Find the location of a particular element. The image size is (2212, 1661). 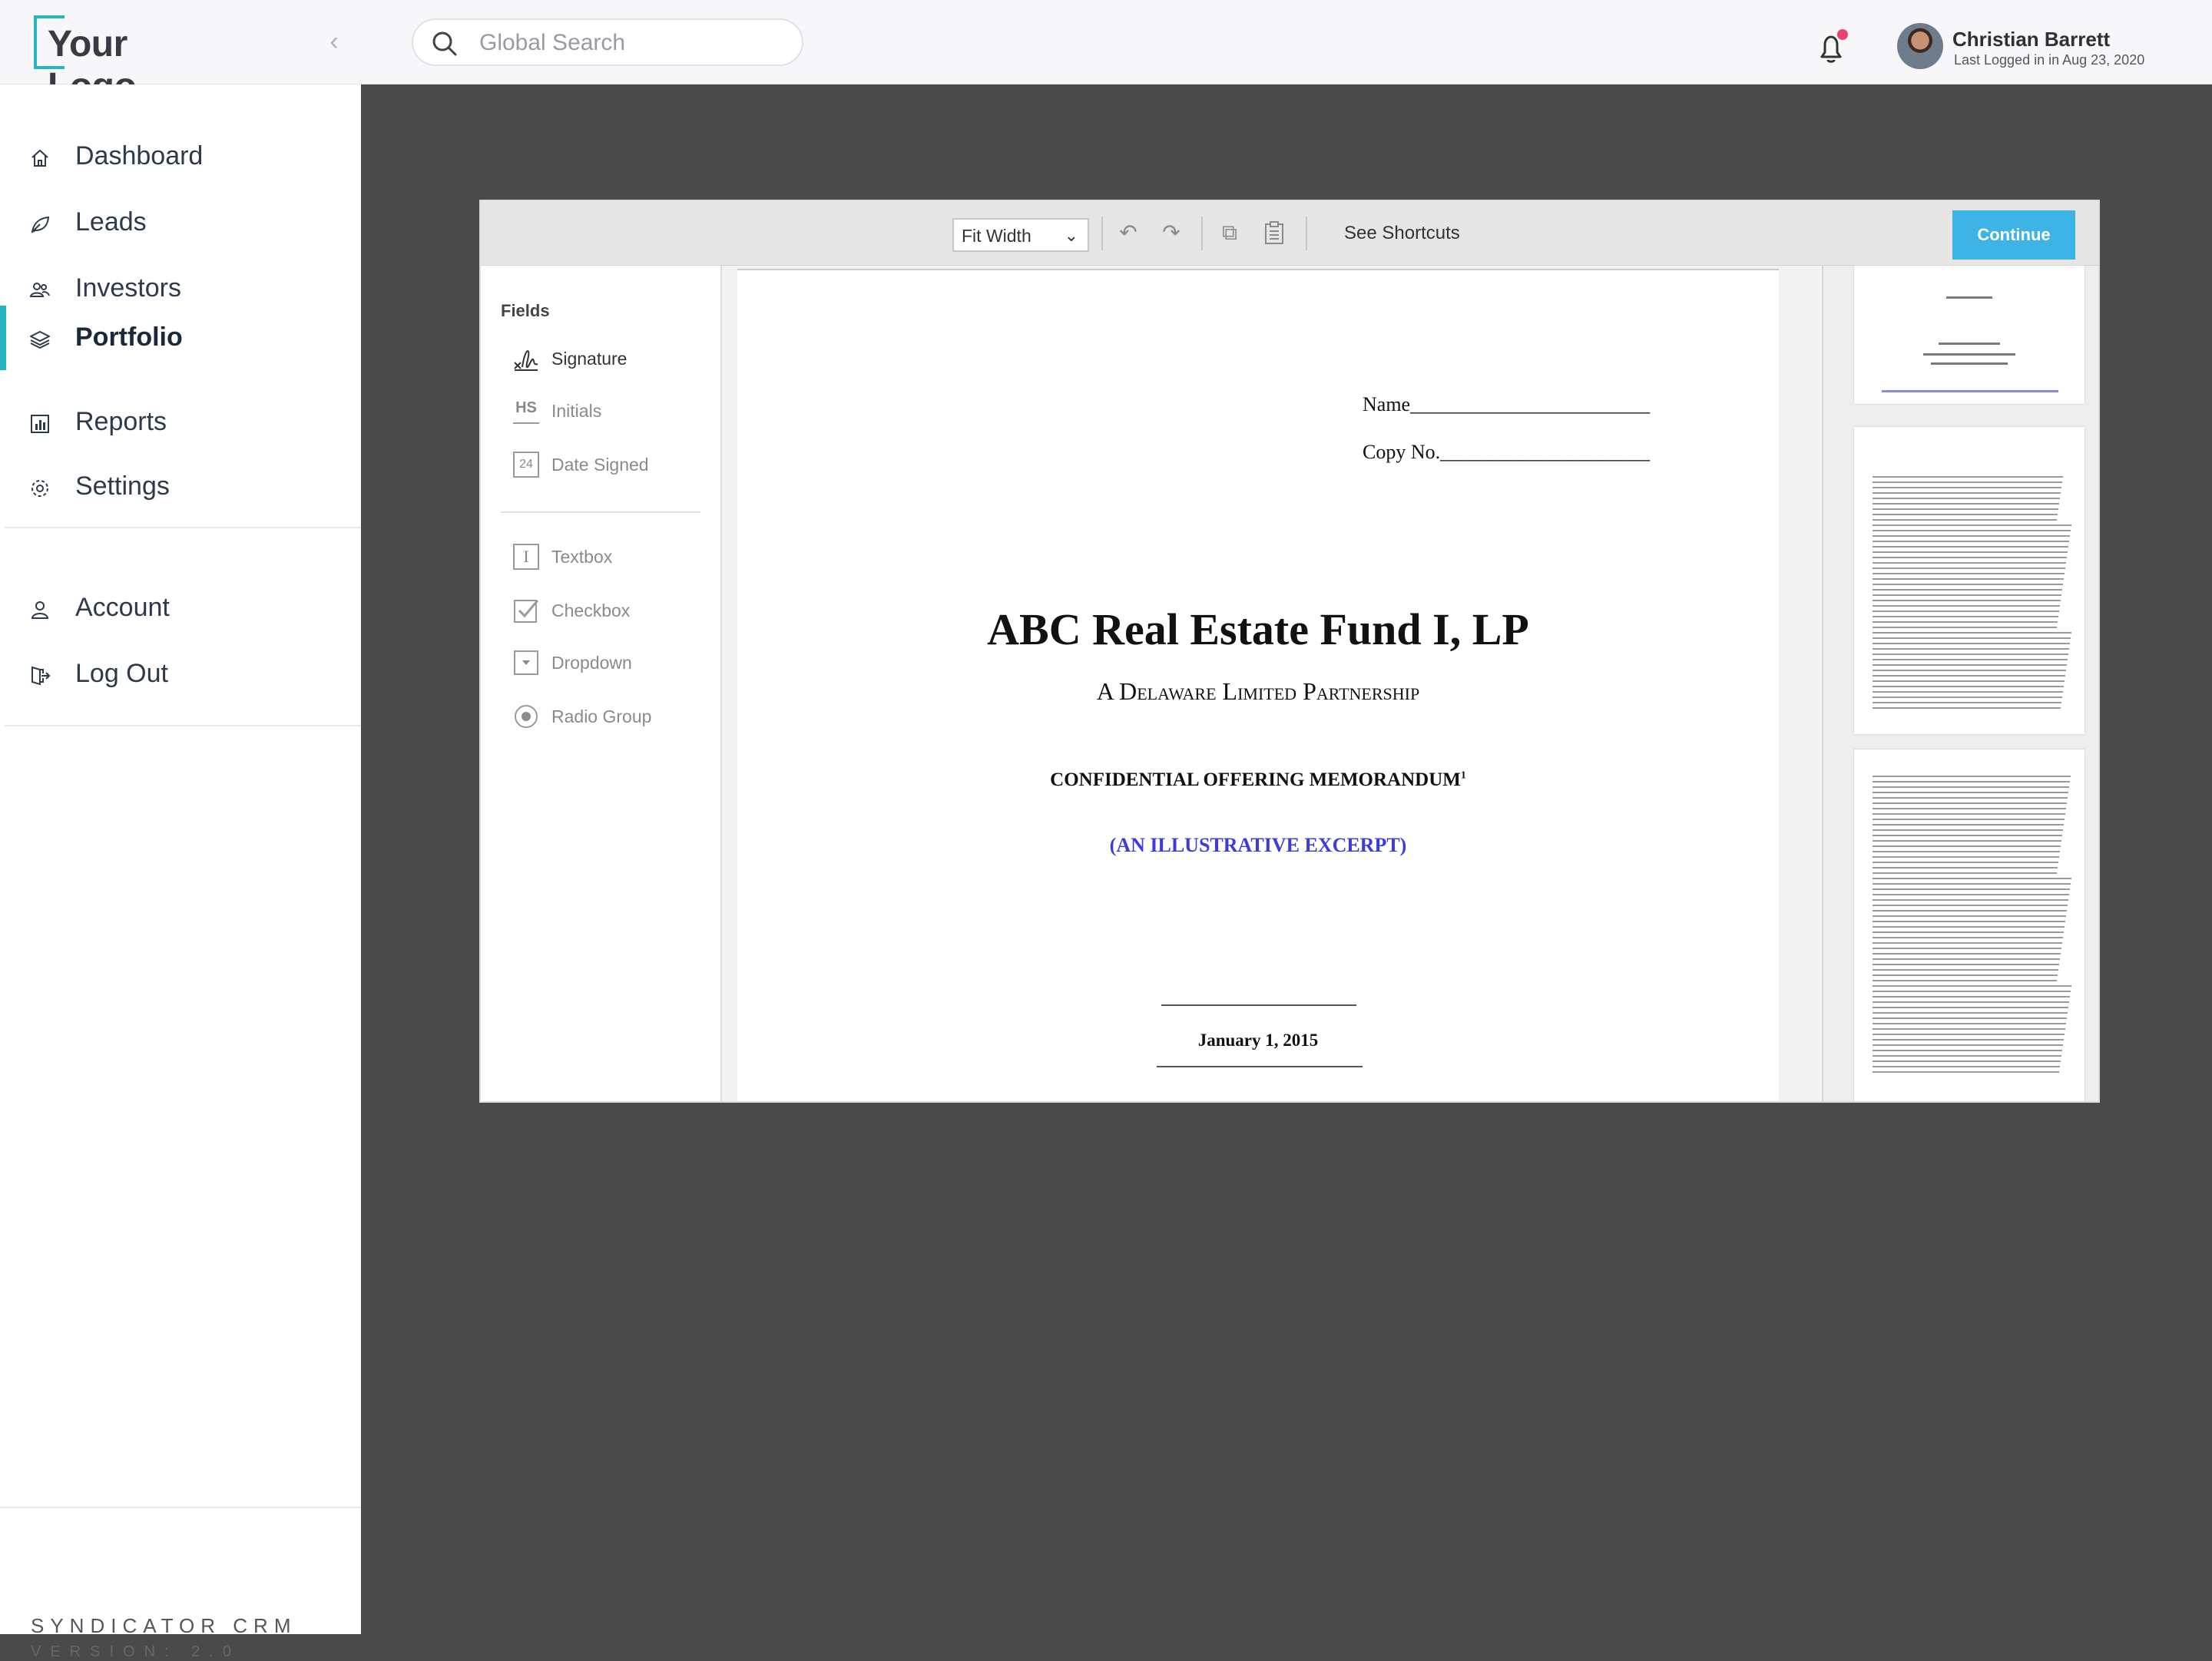

field-label: Checkbox is located at coordinates (591, 610).